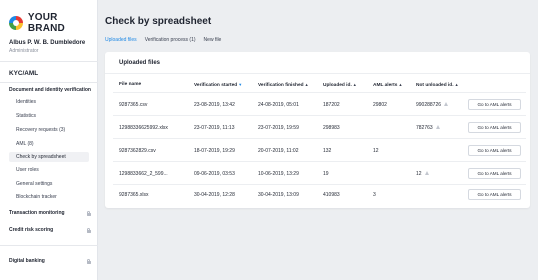 Image resolution: width=538 pixels, height=280 pixels. What do you see at coordinates (37, 213) in the screenshot?
I see `sidebar-item-label: Transaction monitoring` at bounding box center [37, 213].